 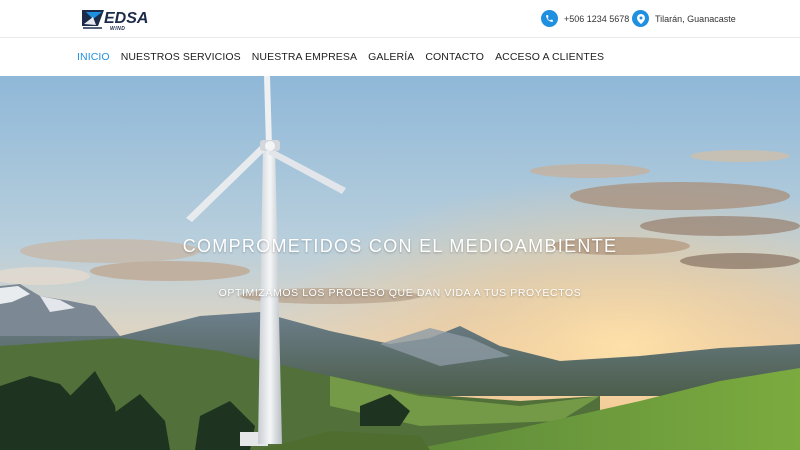 I want to click on nav-item-inicio: INICIO, so click(x=93, y=57).